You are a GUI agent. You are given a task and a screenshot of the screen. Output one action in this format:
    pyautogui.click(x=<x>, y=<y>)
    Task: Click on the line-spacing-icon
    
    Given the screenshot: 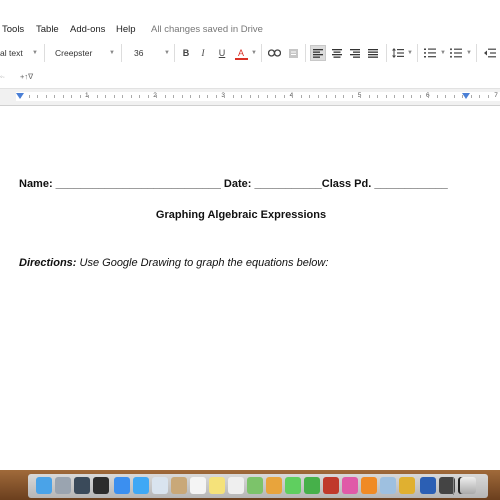 What is the action you would take?
    pyautogui.click(x=398, y=53)
    